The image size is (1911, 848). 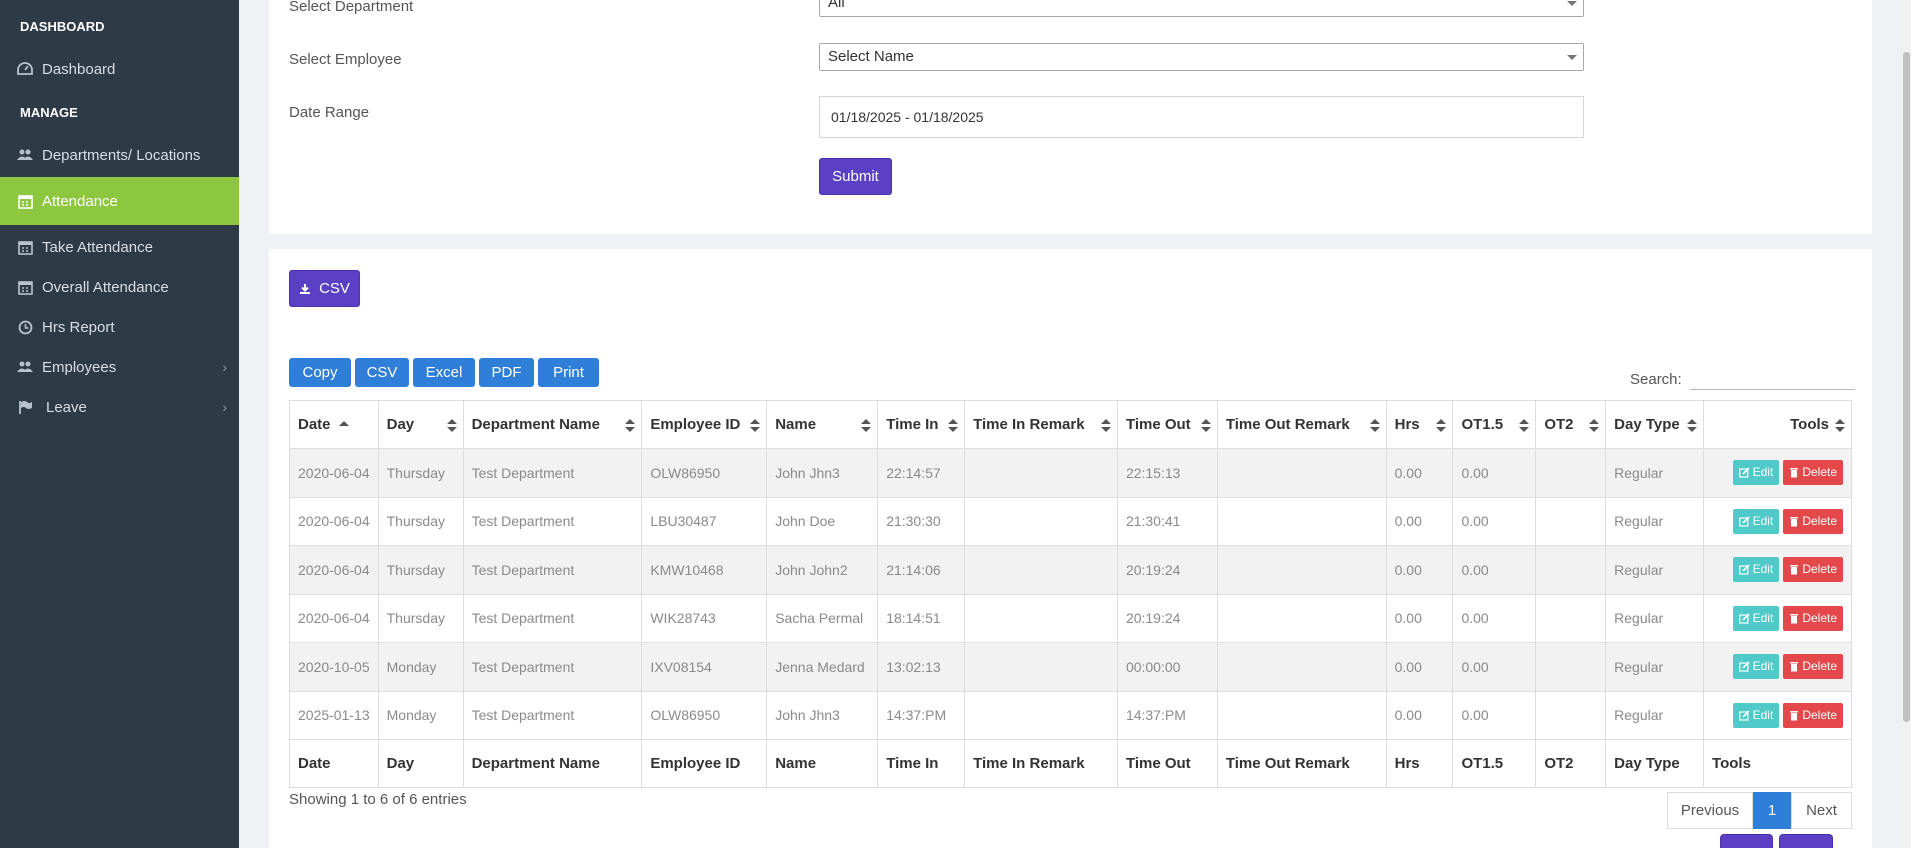 I want to click on cell-time-out: 14:37:PM, so click(x=1167, y=715).